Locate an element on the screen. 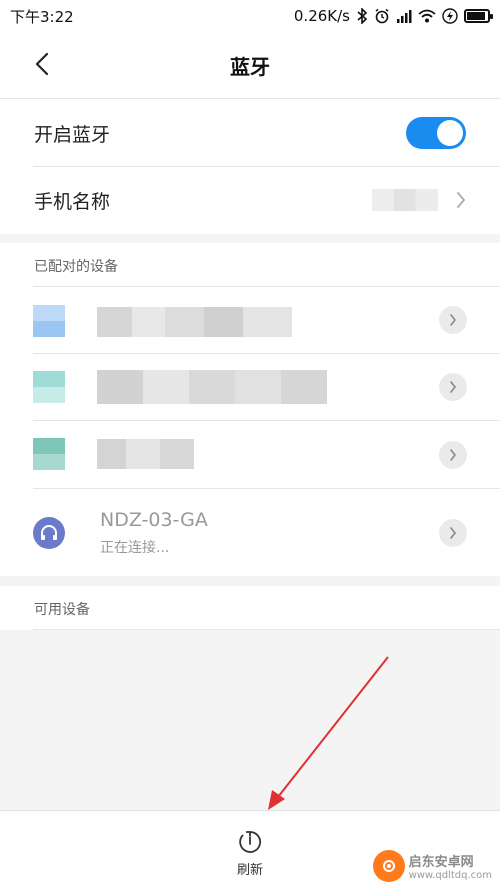  bottom-action-bar: 刷新 启东安卓网 www.qdltdq.com is located at coordinates (250, 850).